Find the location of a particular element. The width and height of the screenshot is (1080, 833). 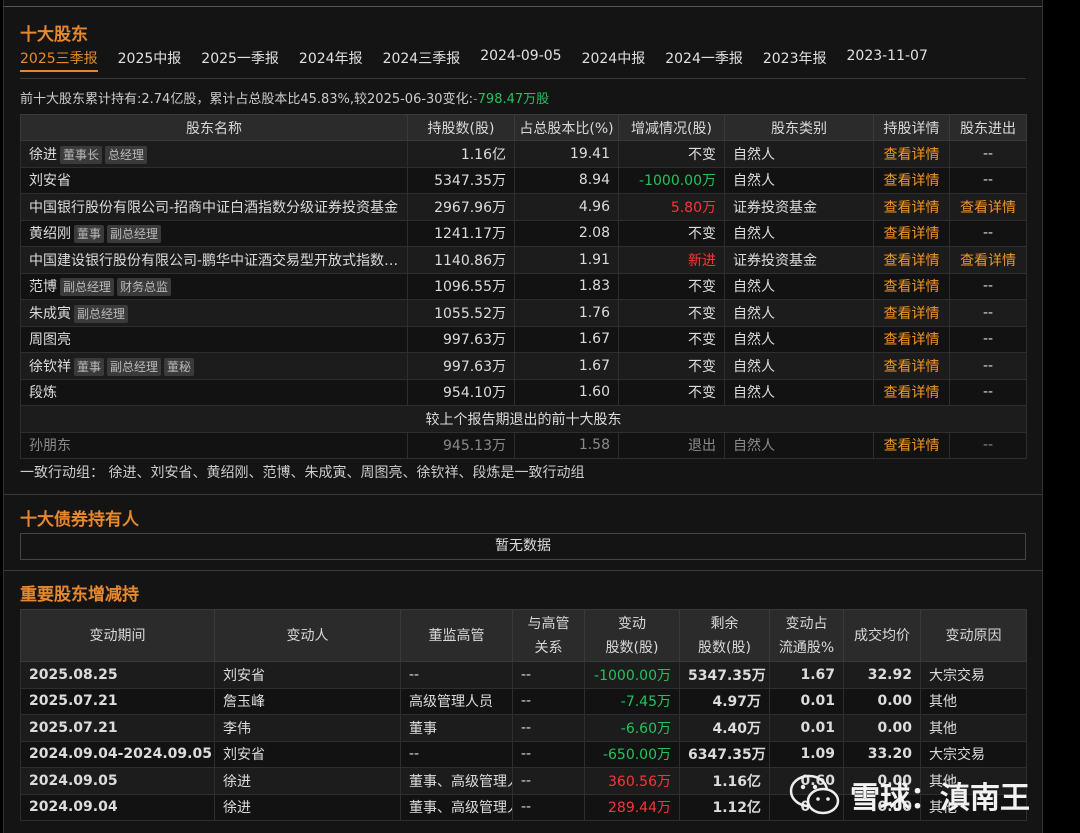

float-pct-cell: 1.09 is located at coordinates (806, 754).